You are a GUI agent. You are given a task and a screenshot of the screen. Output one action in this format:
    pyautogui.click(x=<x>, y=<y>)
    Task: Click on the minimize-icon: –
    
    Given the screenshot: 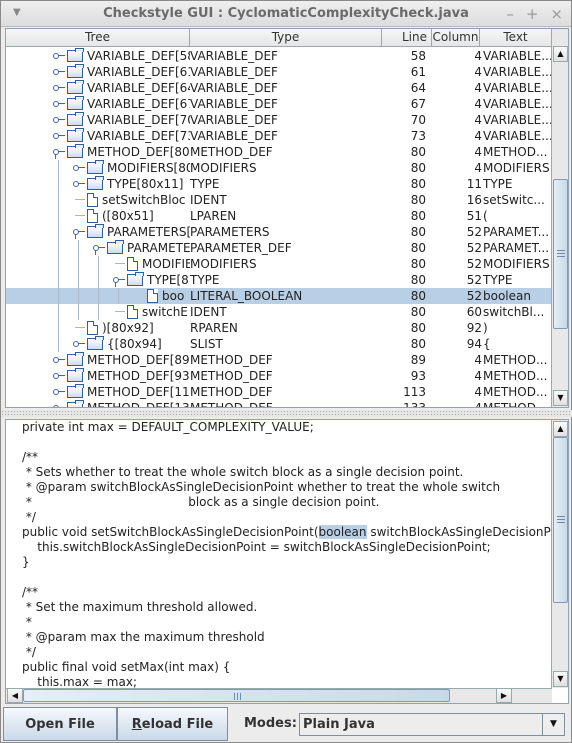 What is the action you would take?
    pyautogui.click(x=510, y=14)
    